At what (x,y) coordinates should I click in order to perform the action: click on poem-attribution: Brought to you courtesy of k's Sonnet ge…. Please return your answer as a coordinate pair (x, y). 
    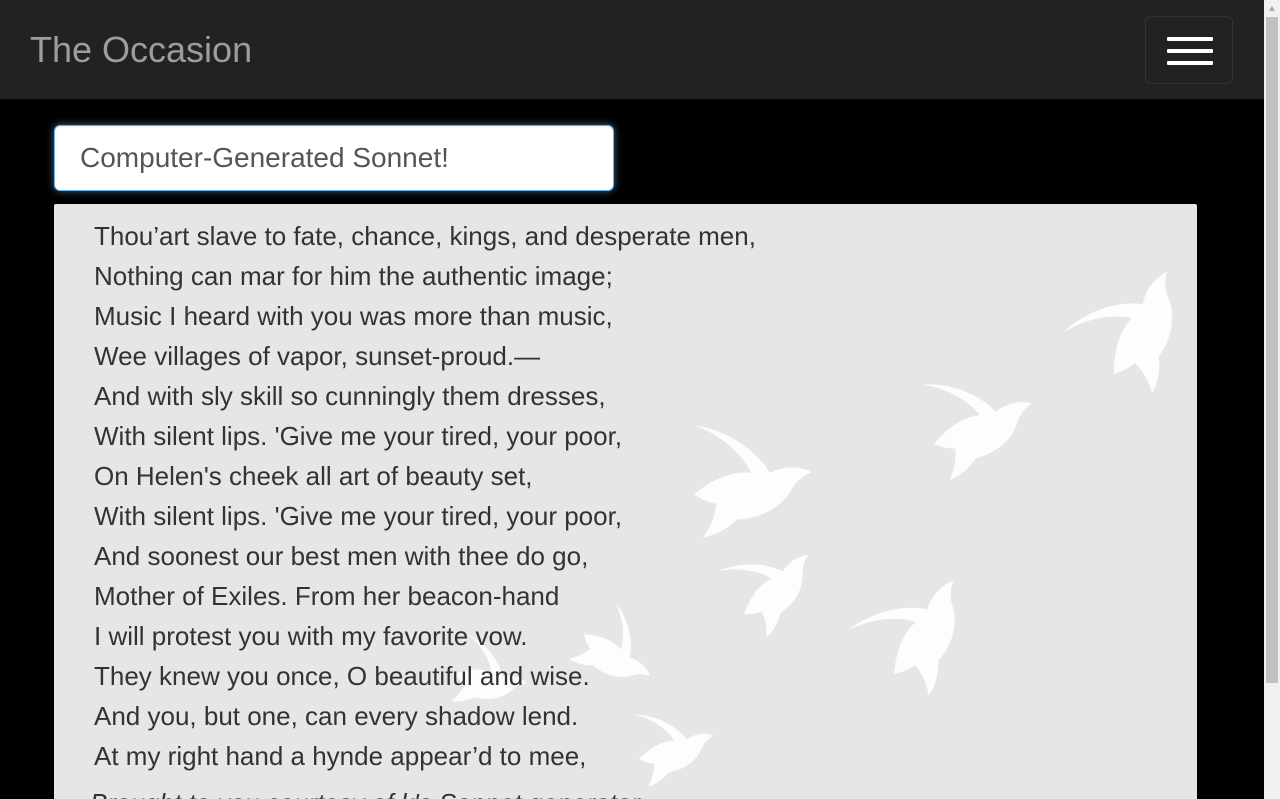
    Looking at the image, I should click on (365, 793).